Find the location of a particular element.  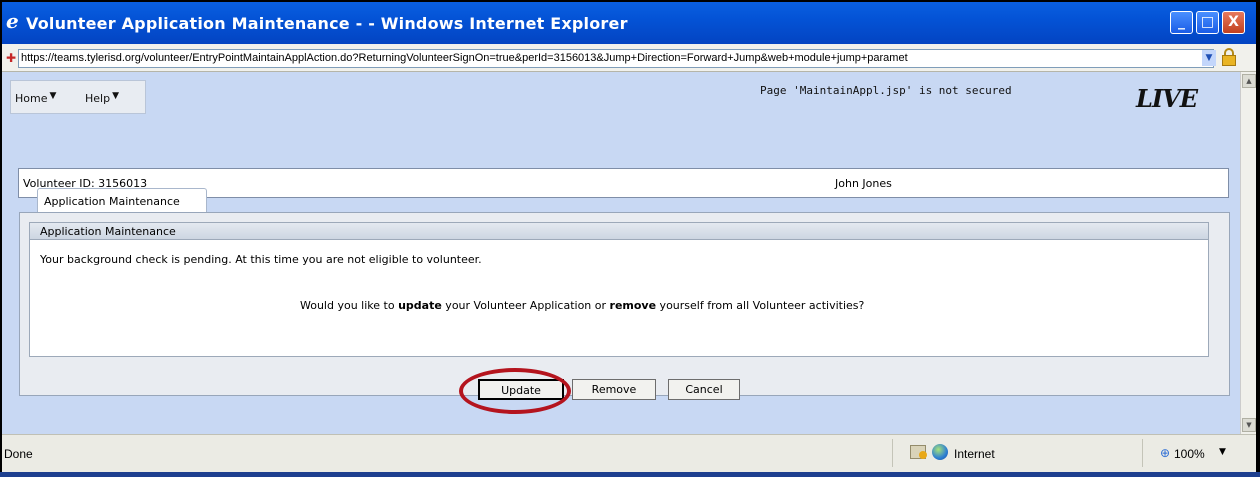

protected-mode-icon is located at coordinates (918, 452).